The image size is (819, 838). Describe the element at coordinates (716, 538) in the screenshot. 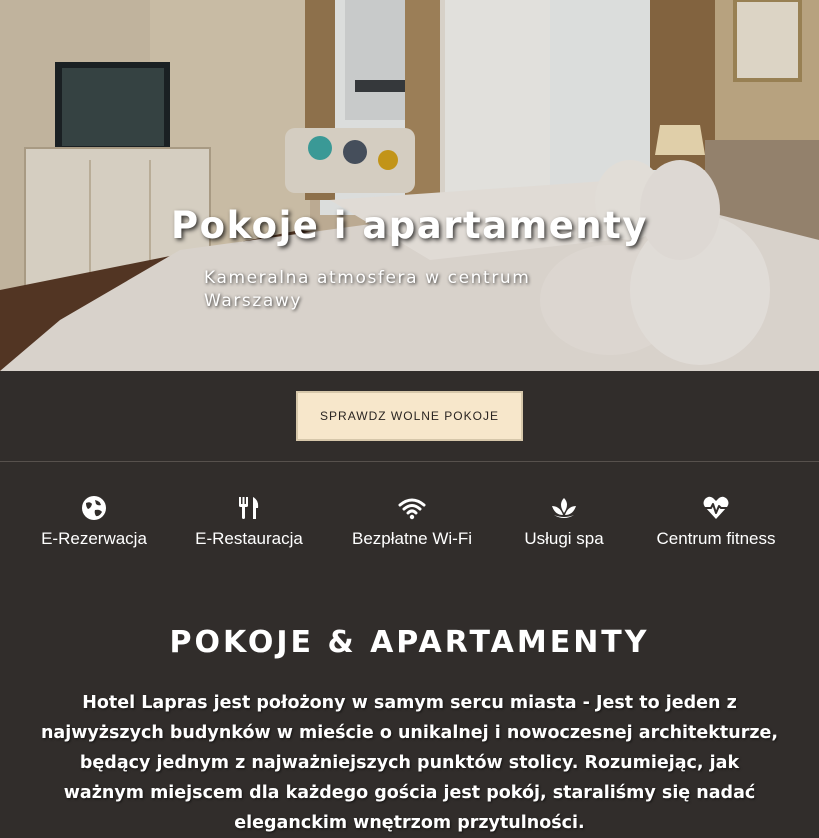

I see `feature-label: Centrum fitness` at that location.